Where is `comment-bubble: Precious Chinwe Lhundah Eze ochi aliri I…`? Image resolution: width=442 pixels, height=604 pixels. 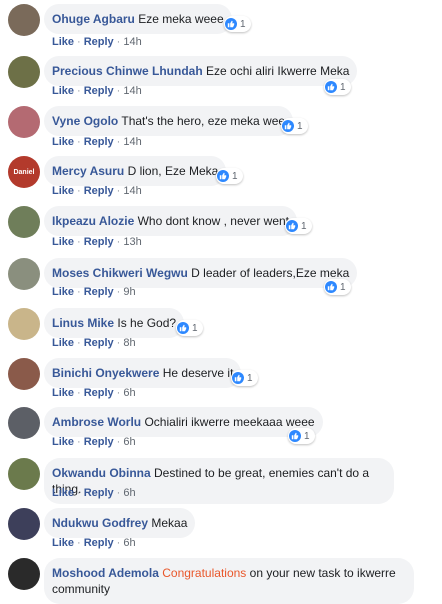 comment-bubble: Precious Chinwe Lhundah Eze ochi aliri I… is located at coordinates (201, 71).